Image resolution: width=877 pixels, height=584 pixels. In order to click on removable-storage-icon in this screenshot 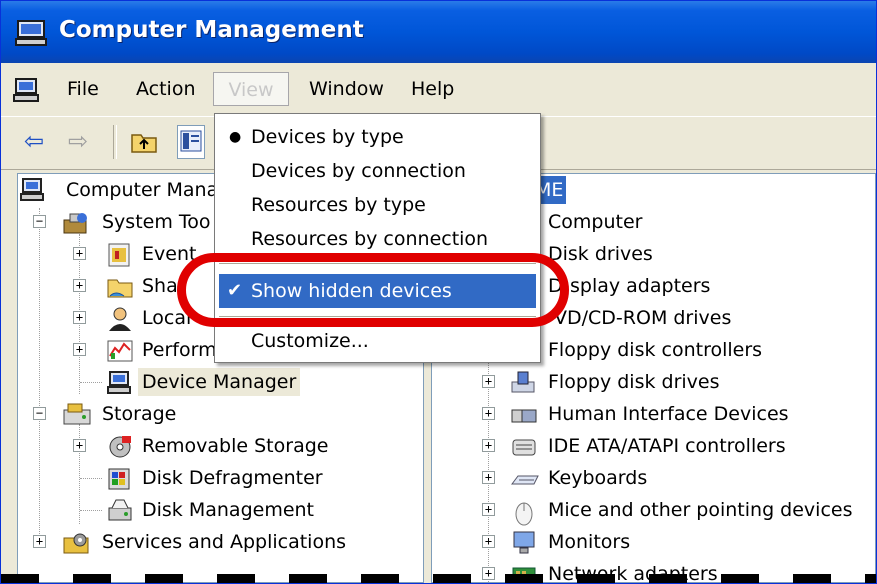, I will do `click(120, 451)`.